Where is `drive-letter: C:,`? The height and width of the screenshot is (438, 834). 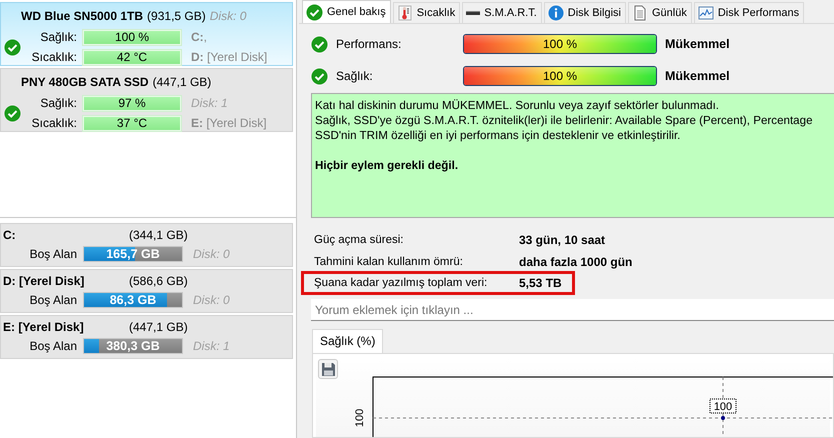 drive-letter: C:, is located at coordinates (199, 37).